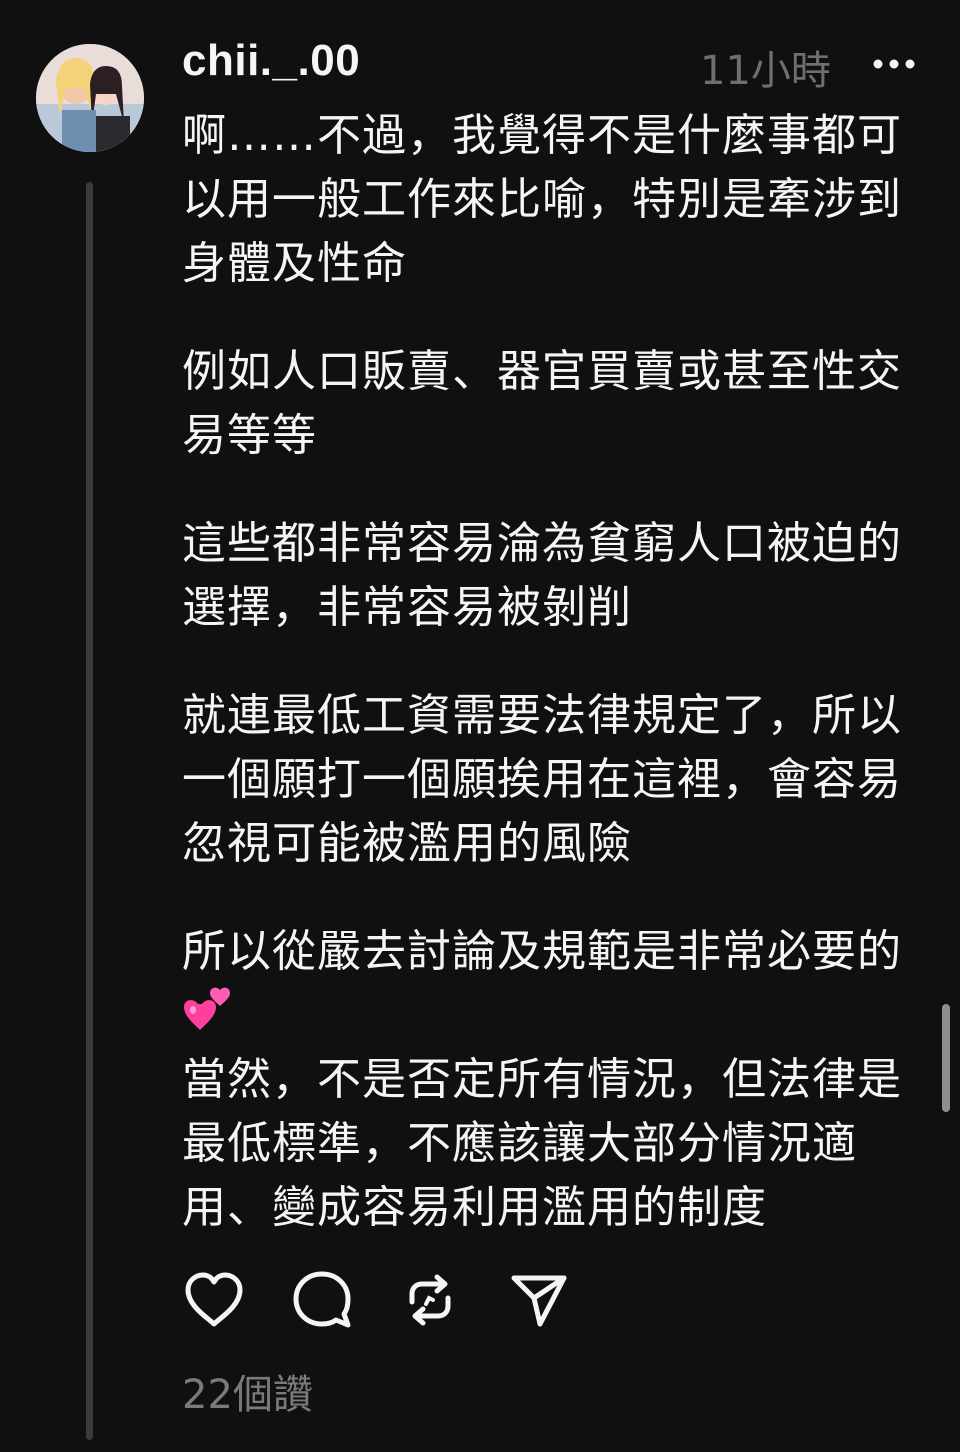 This screenshot has height=1452, width=960. What do you see at coordinates (538, 1300) in the screenshot?
I see `send-icon` at bounding box center [538, 1300].